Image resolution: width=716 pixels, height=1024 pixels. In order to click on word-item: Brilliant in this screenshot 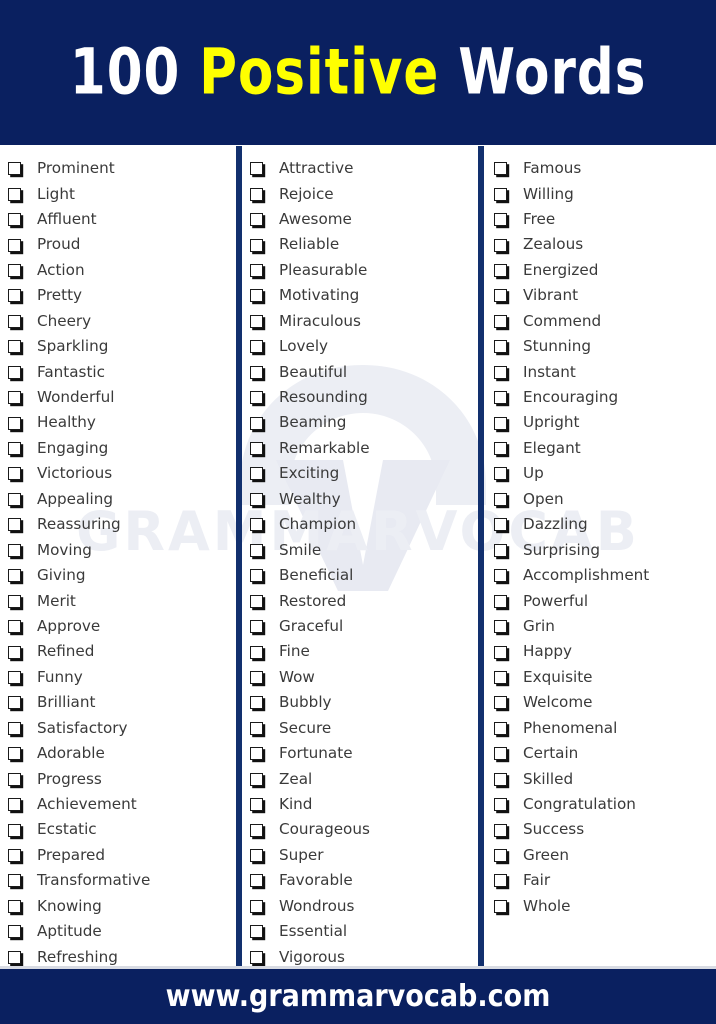, I will do `click(121, 702)`.